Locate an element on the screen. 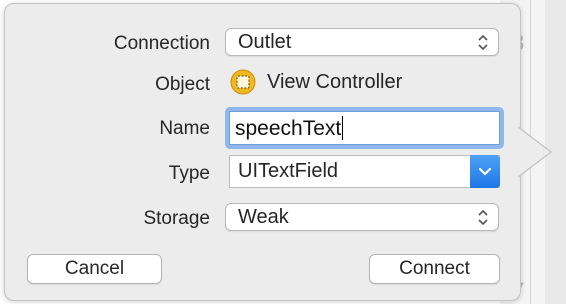  type-label: Type is located at coordinates (189, 173).